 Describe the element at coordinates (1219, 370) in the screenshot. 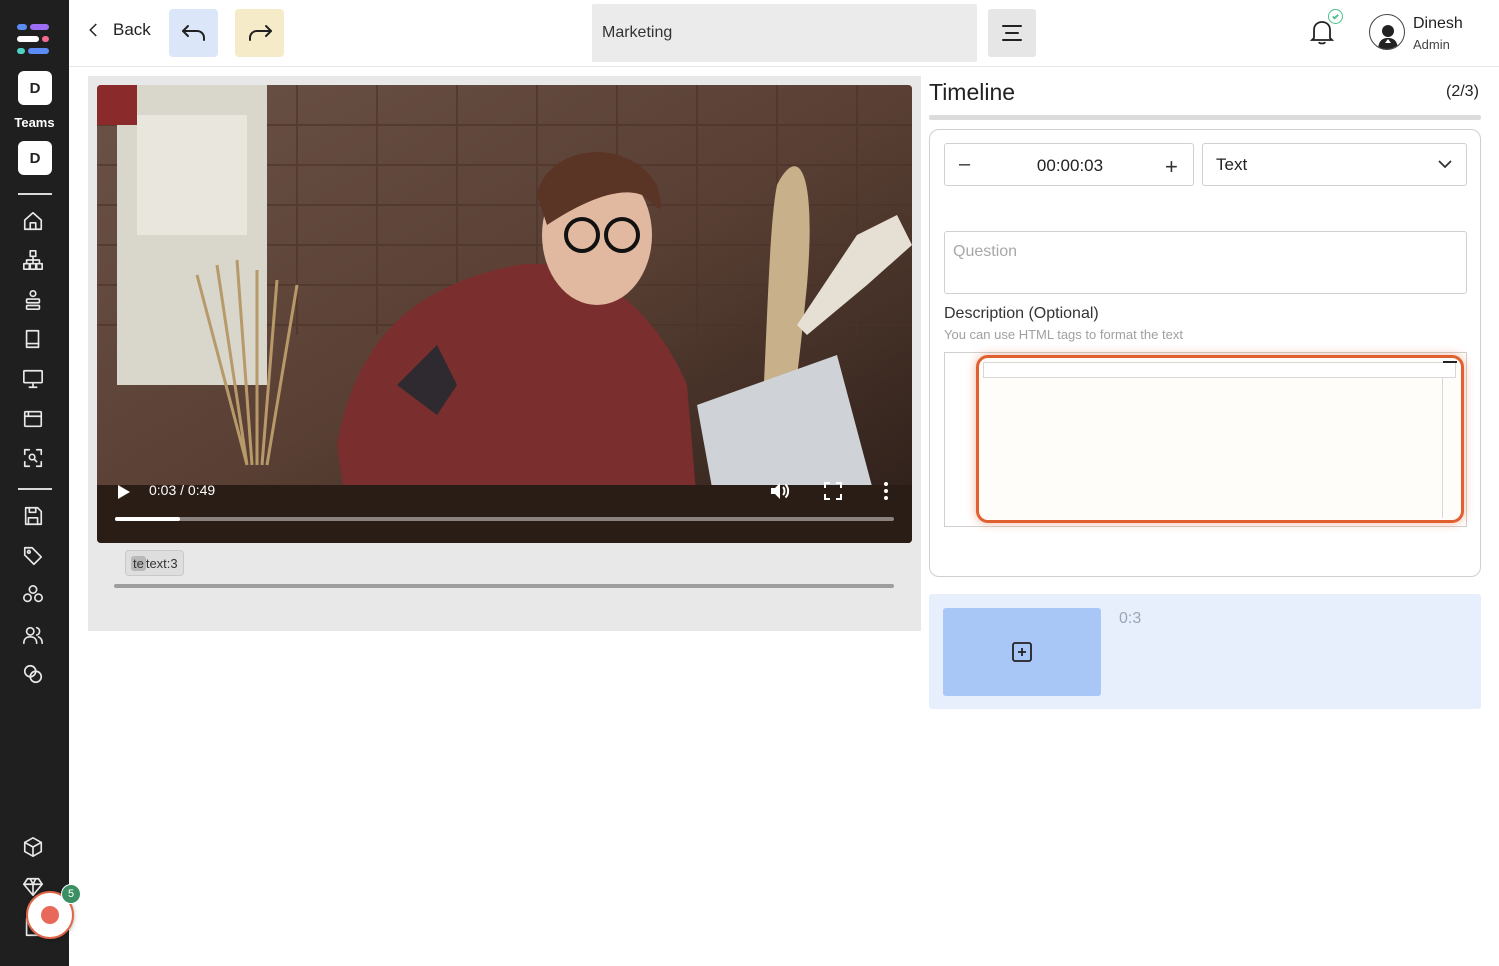

I see `editor-toolbar` at that location.